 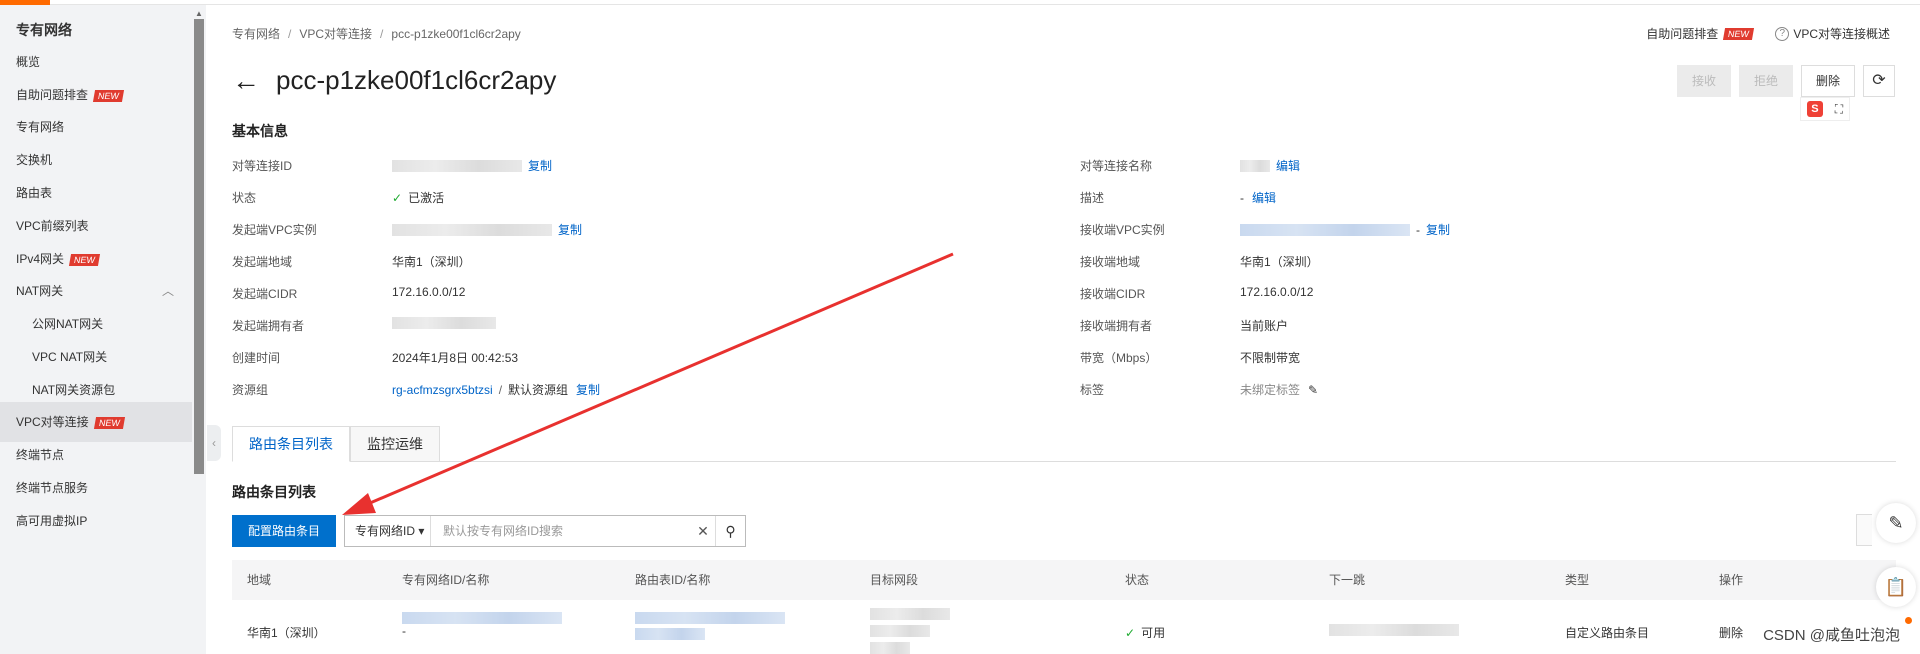 I want to click on search-group: 专有网络ID ▾ ✕ ⚲, so click(x=545, y=531).